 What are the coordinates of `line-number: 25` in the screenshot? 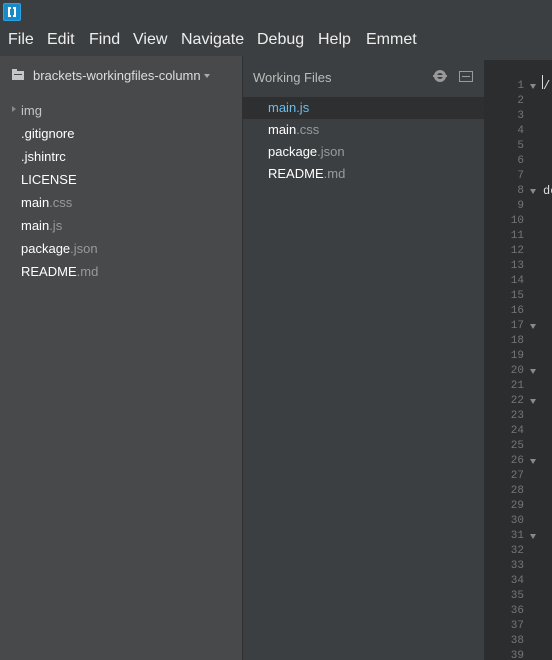 It's located at (517, 446).